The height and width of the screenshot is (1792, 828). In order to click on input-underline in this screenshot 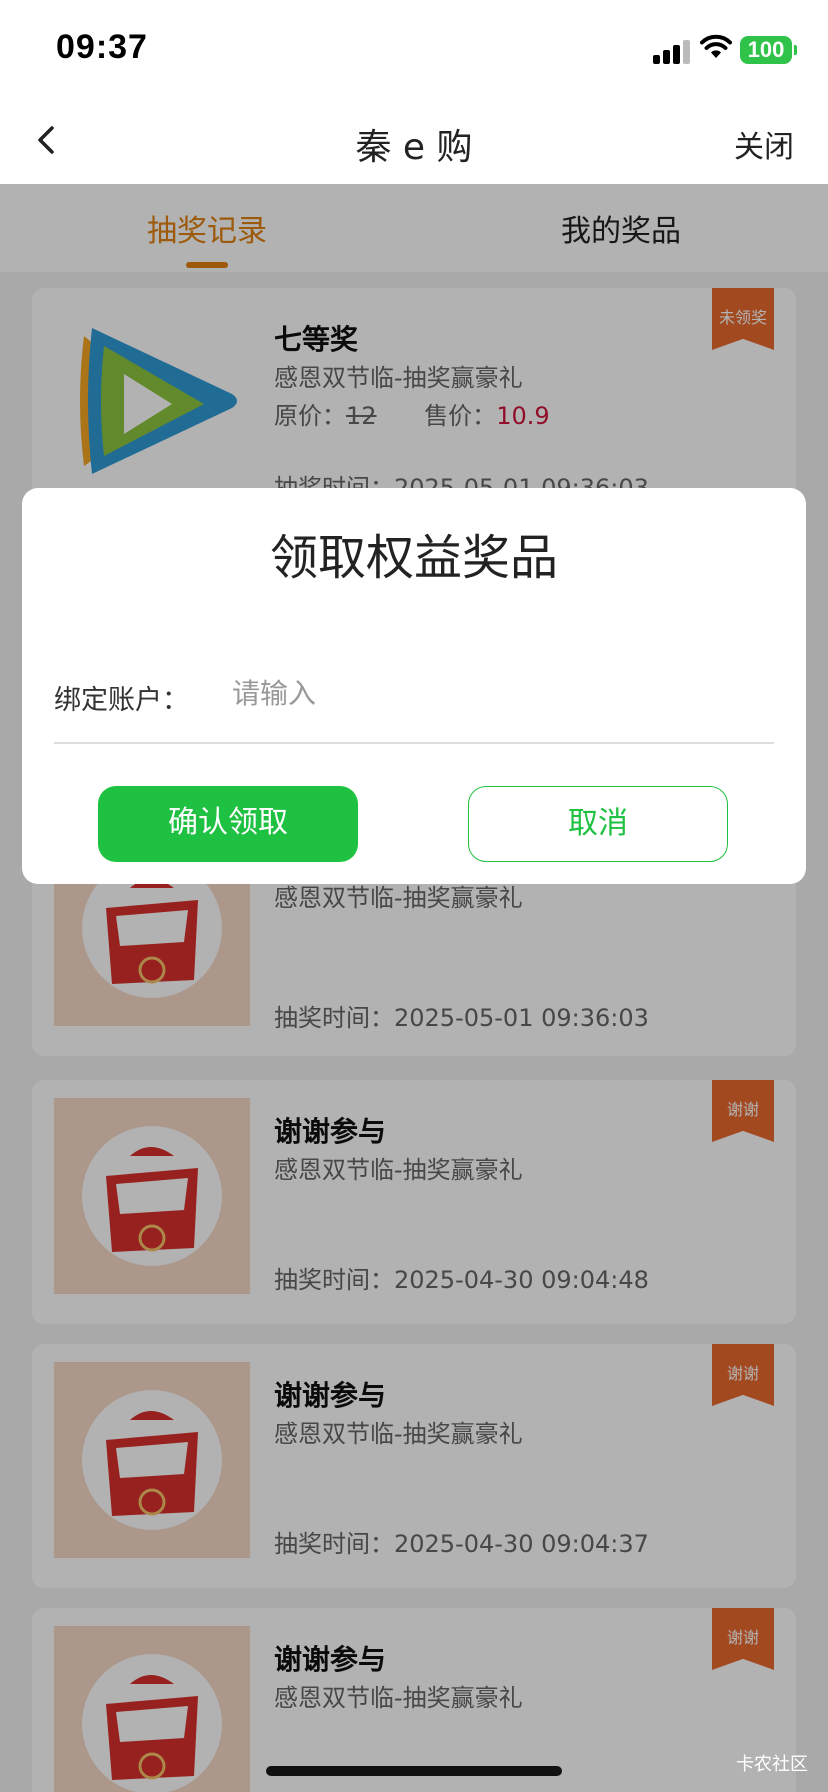, I will do `click(414, 743)`.